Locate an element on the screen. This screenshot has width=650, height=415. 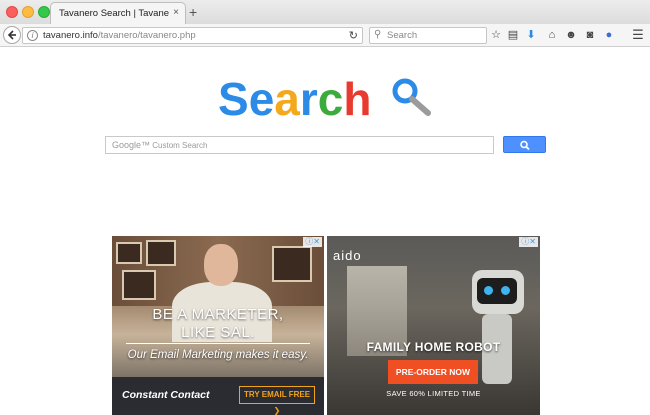
url-path: /tavanero/tavanero.php is located at coordinates (146, 35).